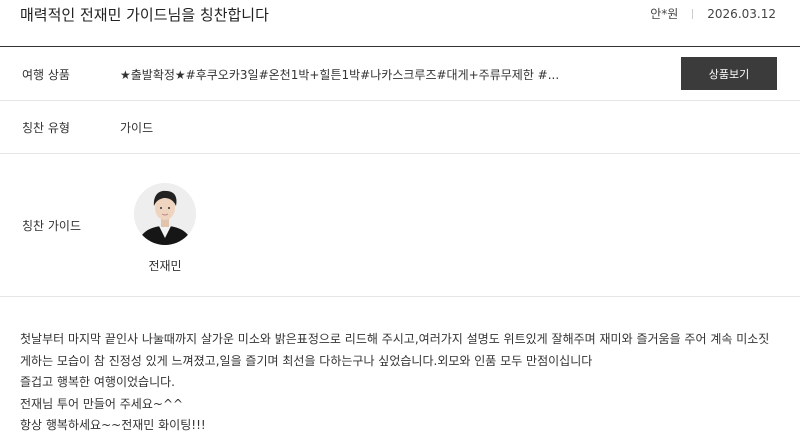 This screenshot has height=442, width=800. I want to click on review-line: 항상 행복하세요~~전재민 화이팅!!!, so click(113, 425).